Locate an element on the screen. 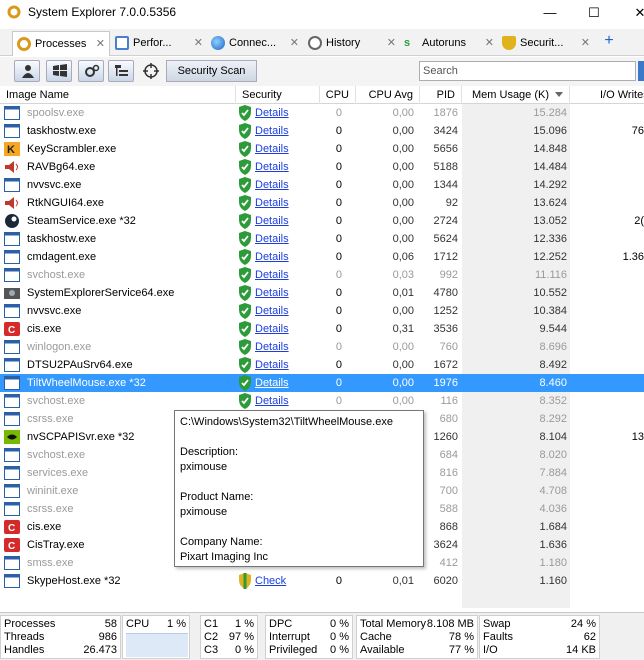  pid-cell: 684 is located at coordinates (448, 455).